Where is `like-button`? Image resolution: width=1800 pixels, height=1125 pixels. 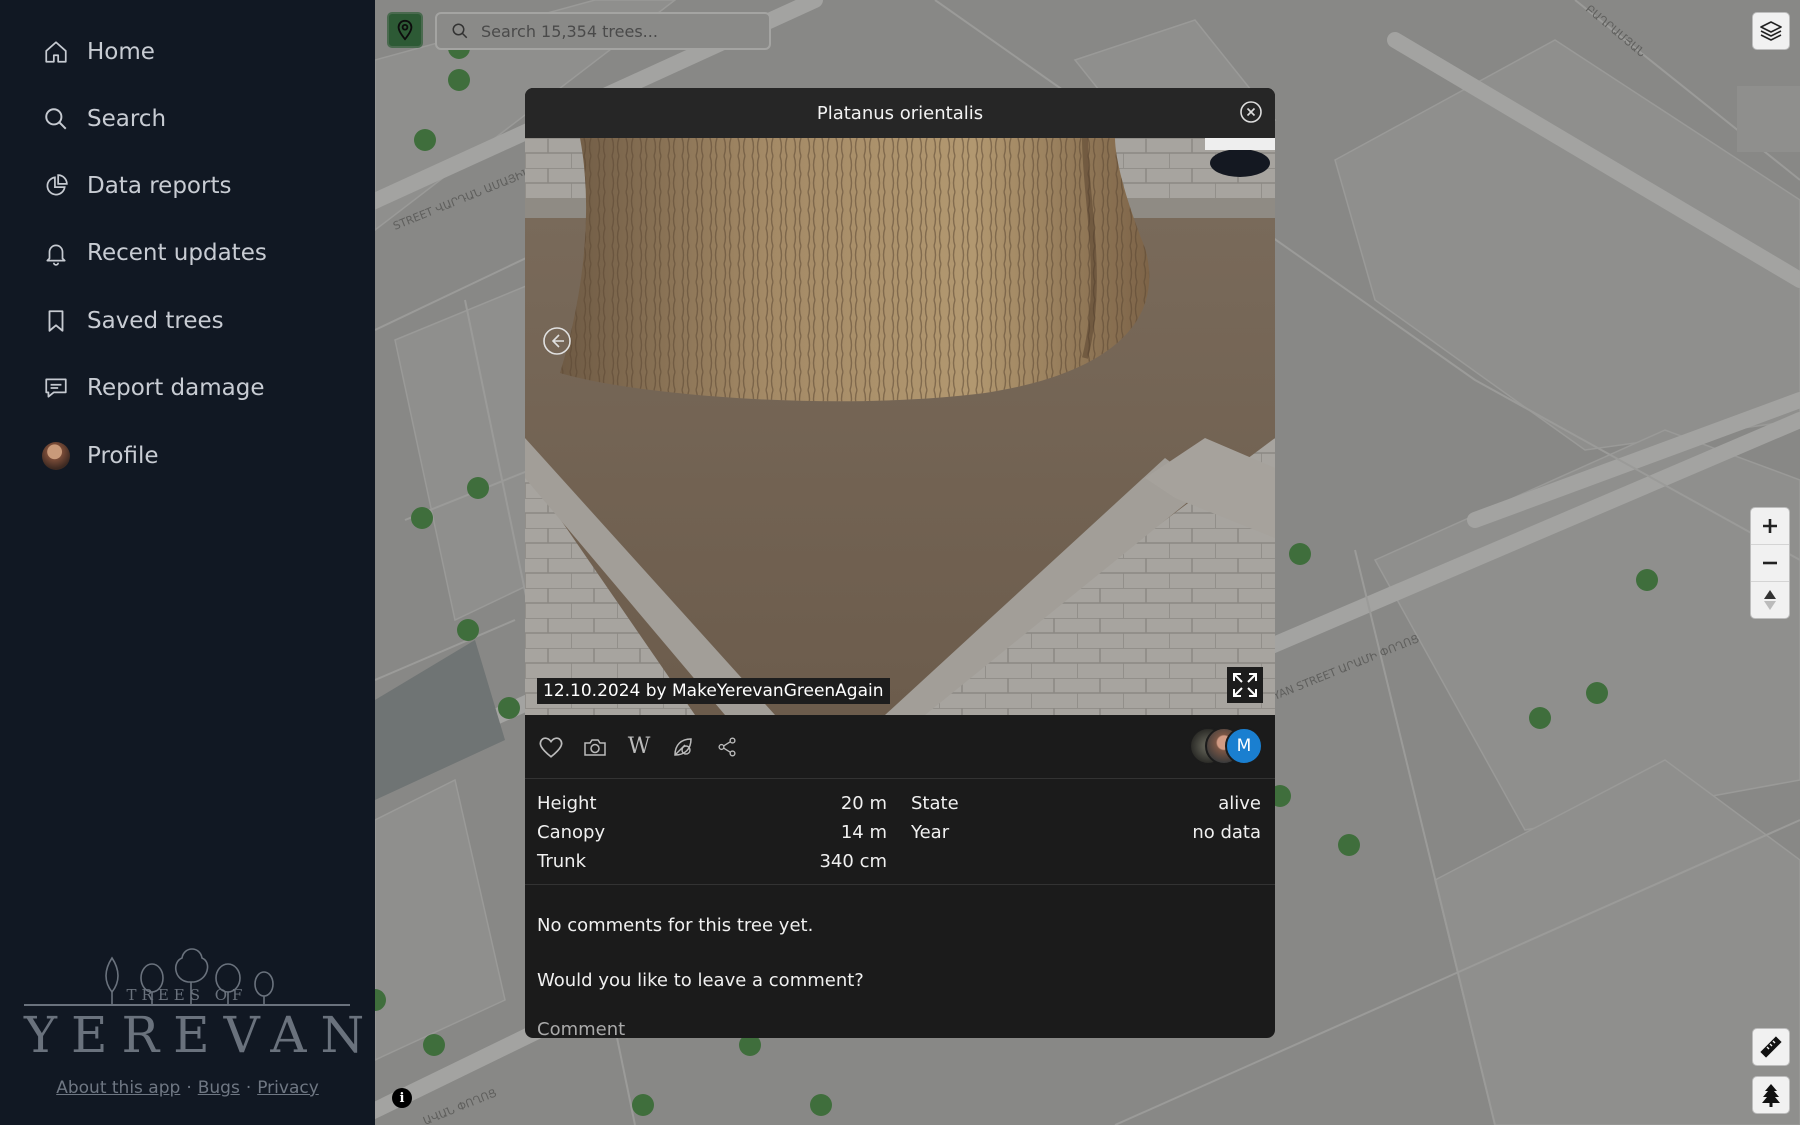
like-button is located at coordinates (551, 747).